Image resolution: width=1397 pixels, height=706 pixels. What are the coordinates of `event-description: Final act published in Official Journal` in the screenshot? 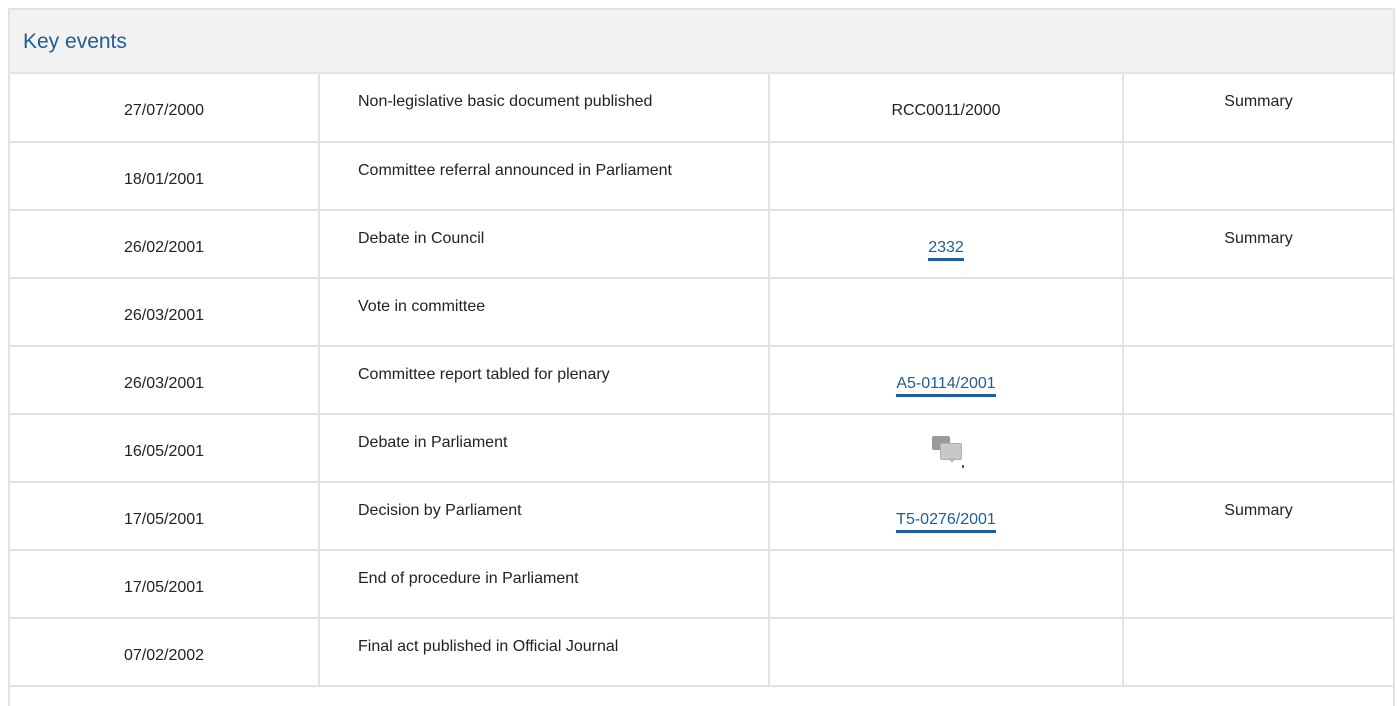 It's located at (544, 652).